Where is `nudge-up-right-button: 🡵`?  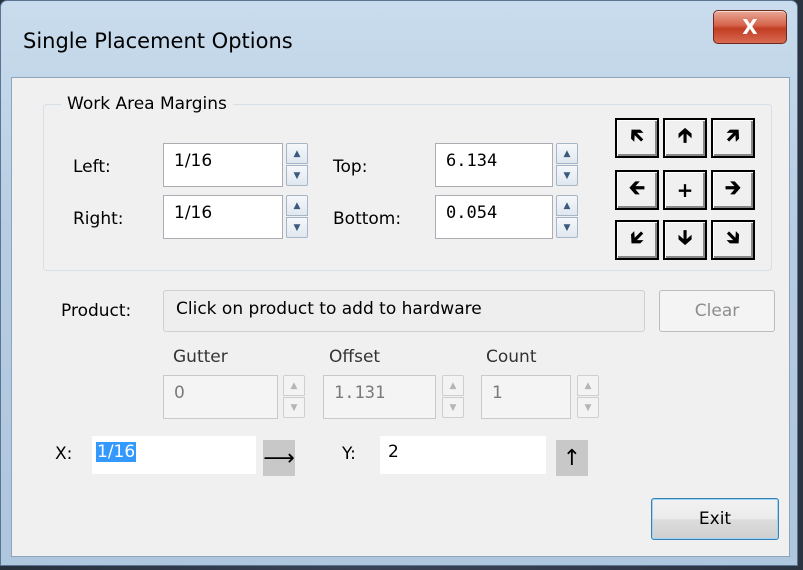
nudge-up-right-button: 🡵 is located at coordinates (733, 138).